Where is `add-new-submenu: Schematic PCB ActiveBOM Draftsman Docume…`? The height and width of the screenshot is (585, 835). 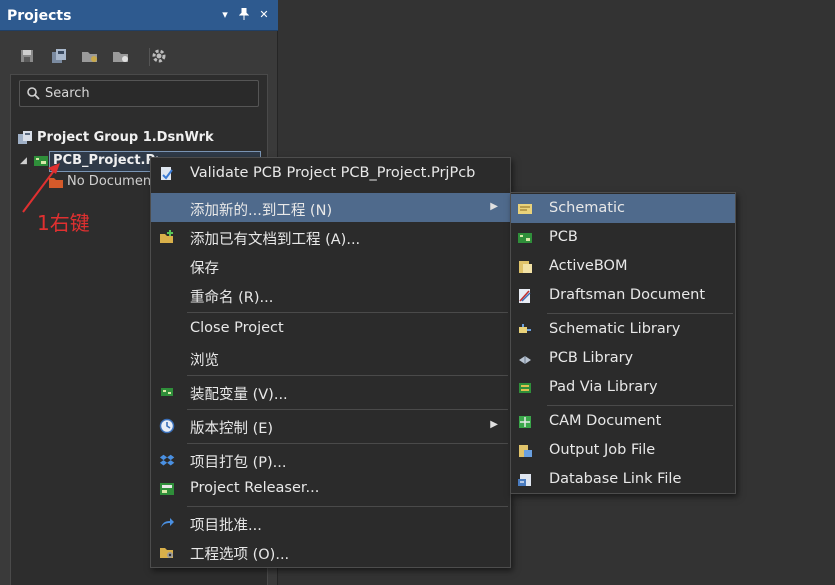 add-new-submenu: Schematic PCB ActiveBOM Draftsman Docume… is located at coordinates (623, 343).